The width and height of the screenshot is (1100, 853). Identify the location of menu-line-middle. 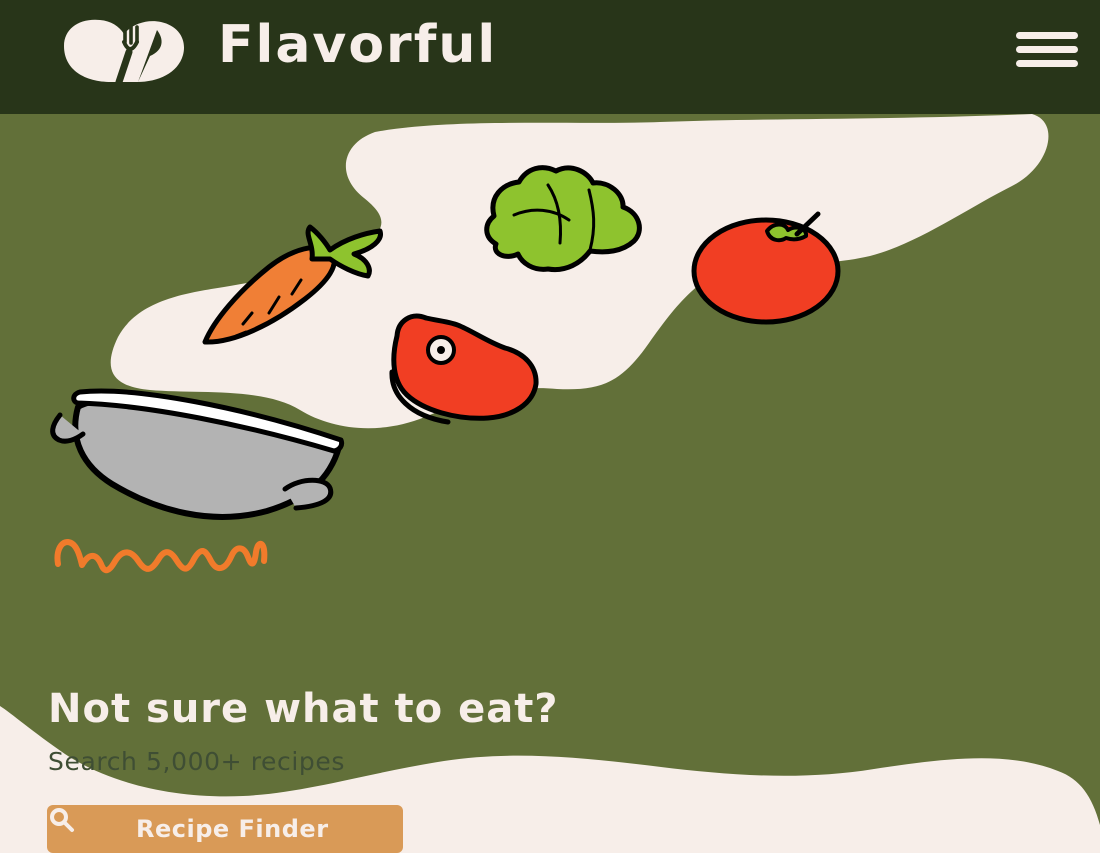
(1047, 49).